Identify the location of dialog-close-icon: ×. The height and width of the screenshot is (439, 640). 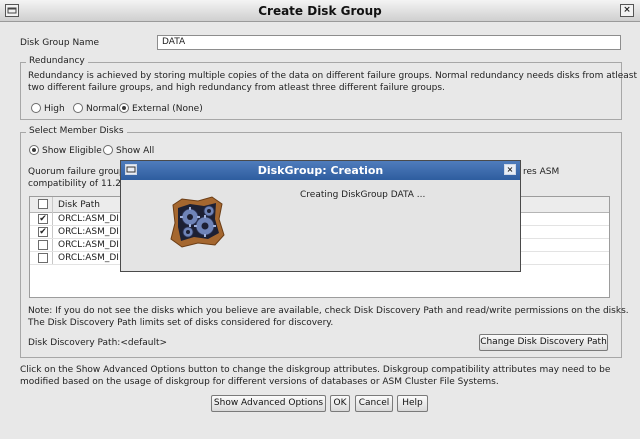
(510, 169).